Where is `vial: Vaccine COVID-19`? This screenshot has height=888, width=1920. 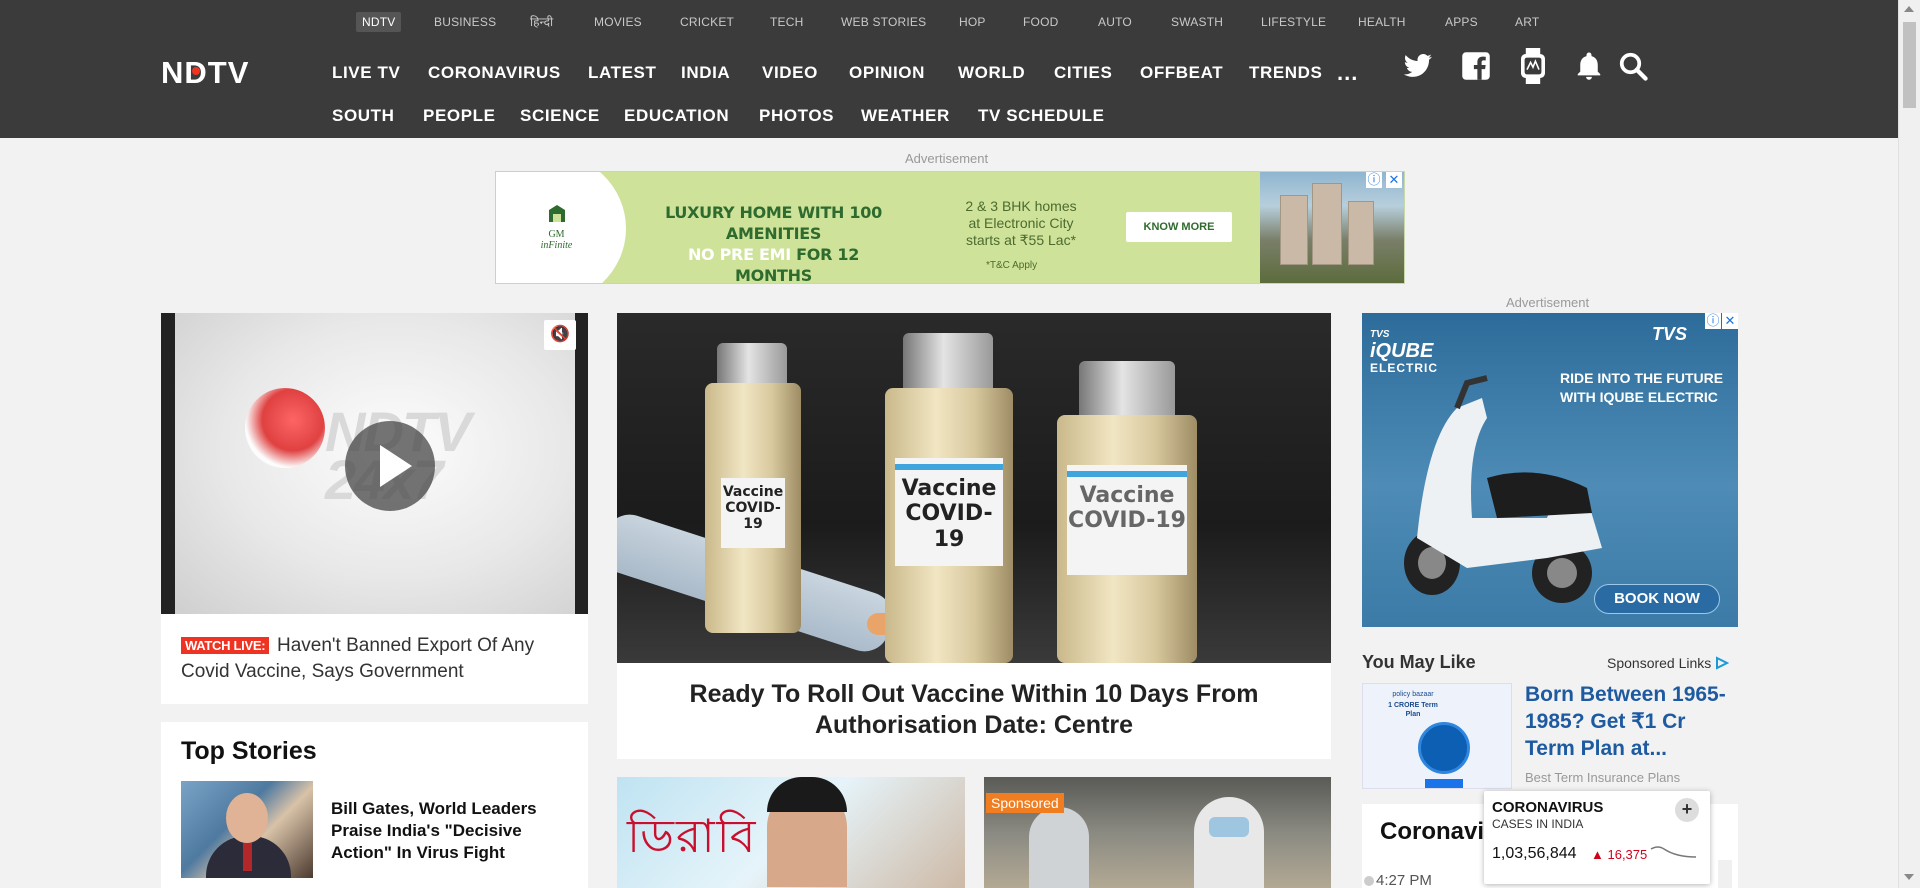
vial: Vaccine COVID-19 is located at coordinates (949, 525).